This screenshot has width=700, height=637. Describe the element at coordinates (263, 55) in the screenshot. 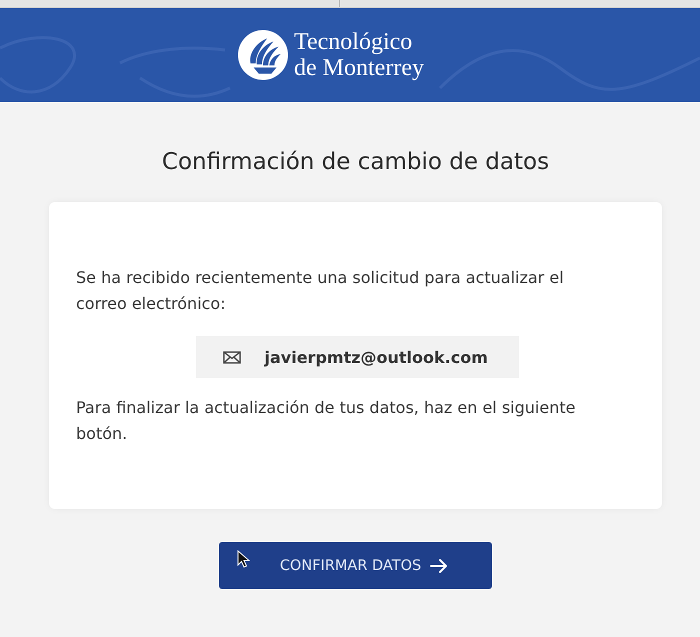

I see `logo-icon` at that location.